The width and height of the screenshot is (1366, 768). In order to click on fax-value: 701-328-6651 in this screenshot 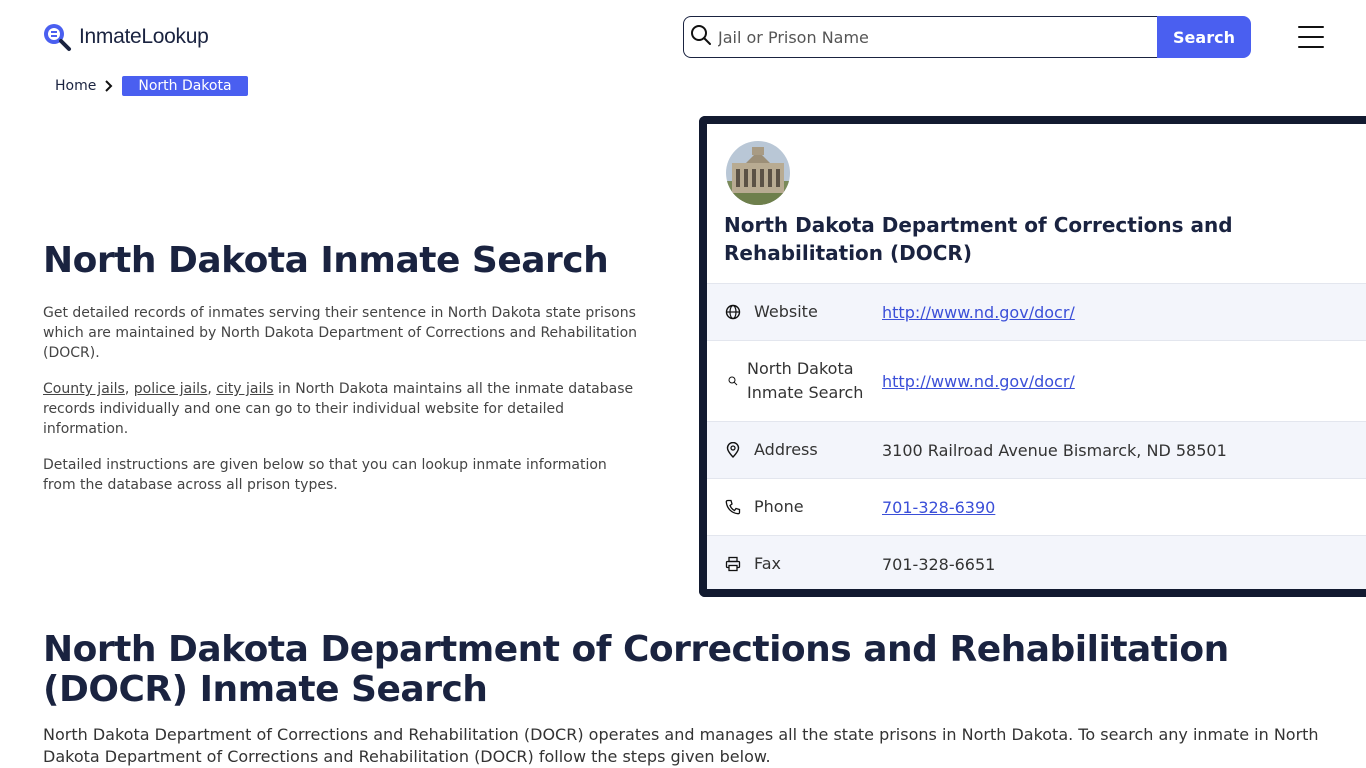, I will do `click(939, 564)`.